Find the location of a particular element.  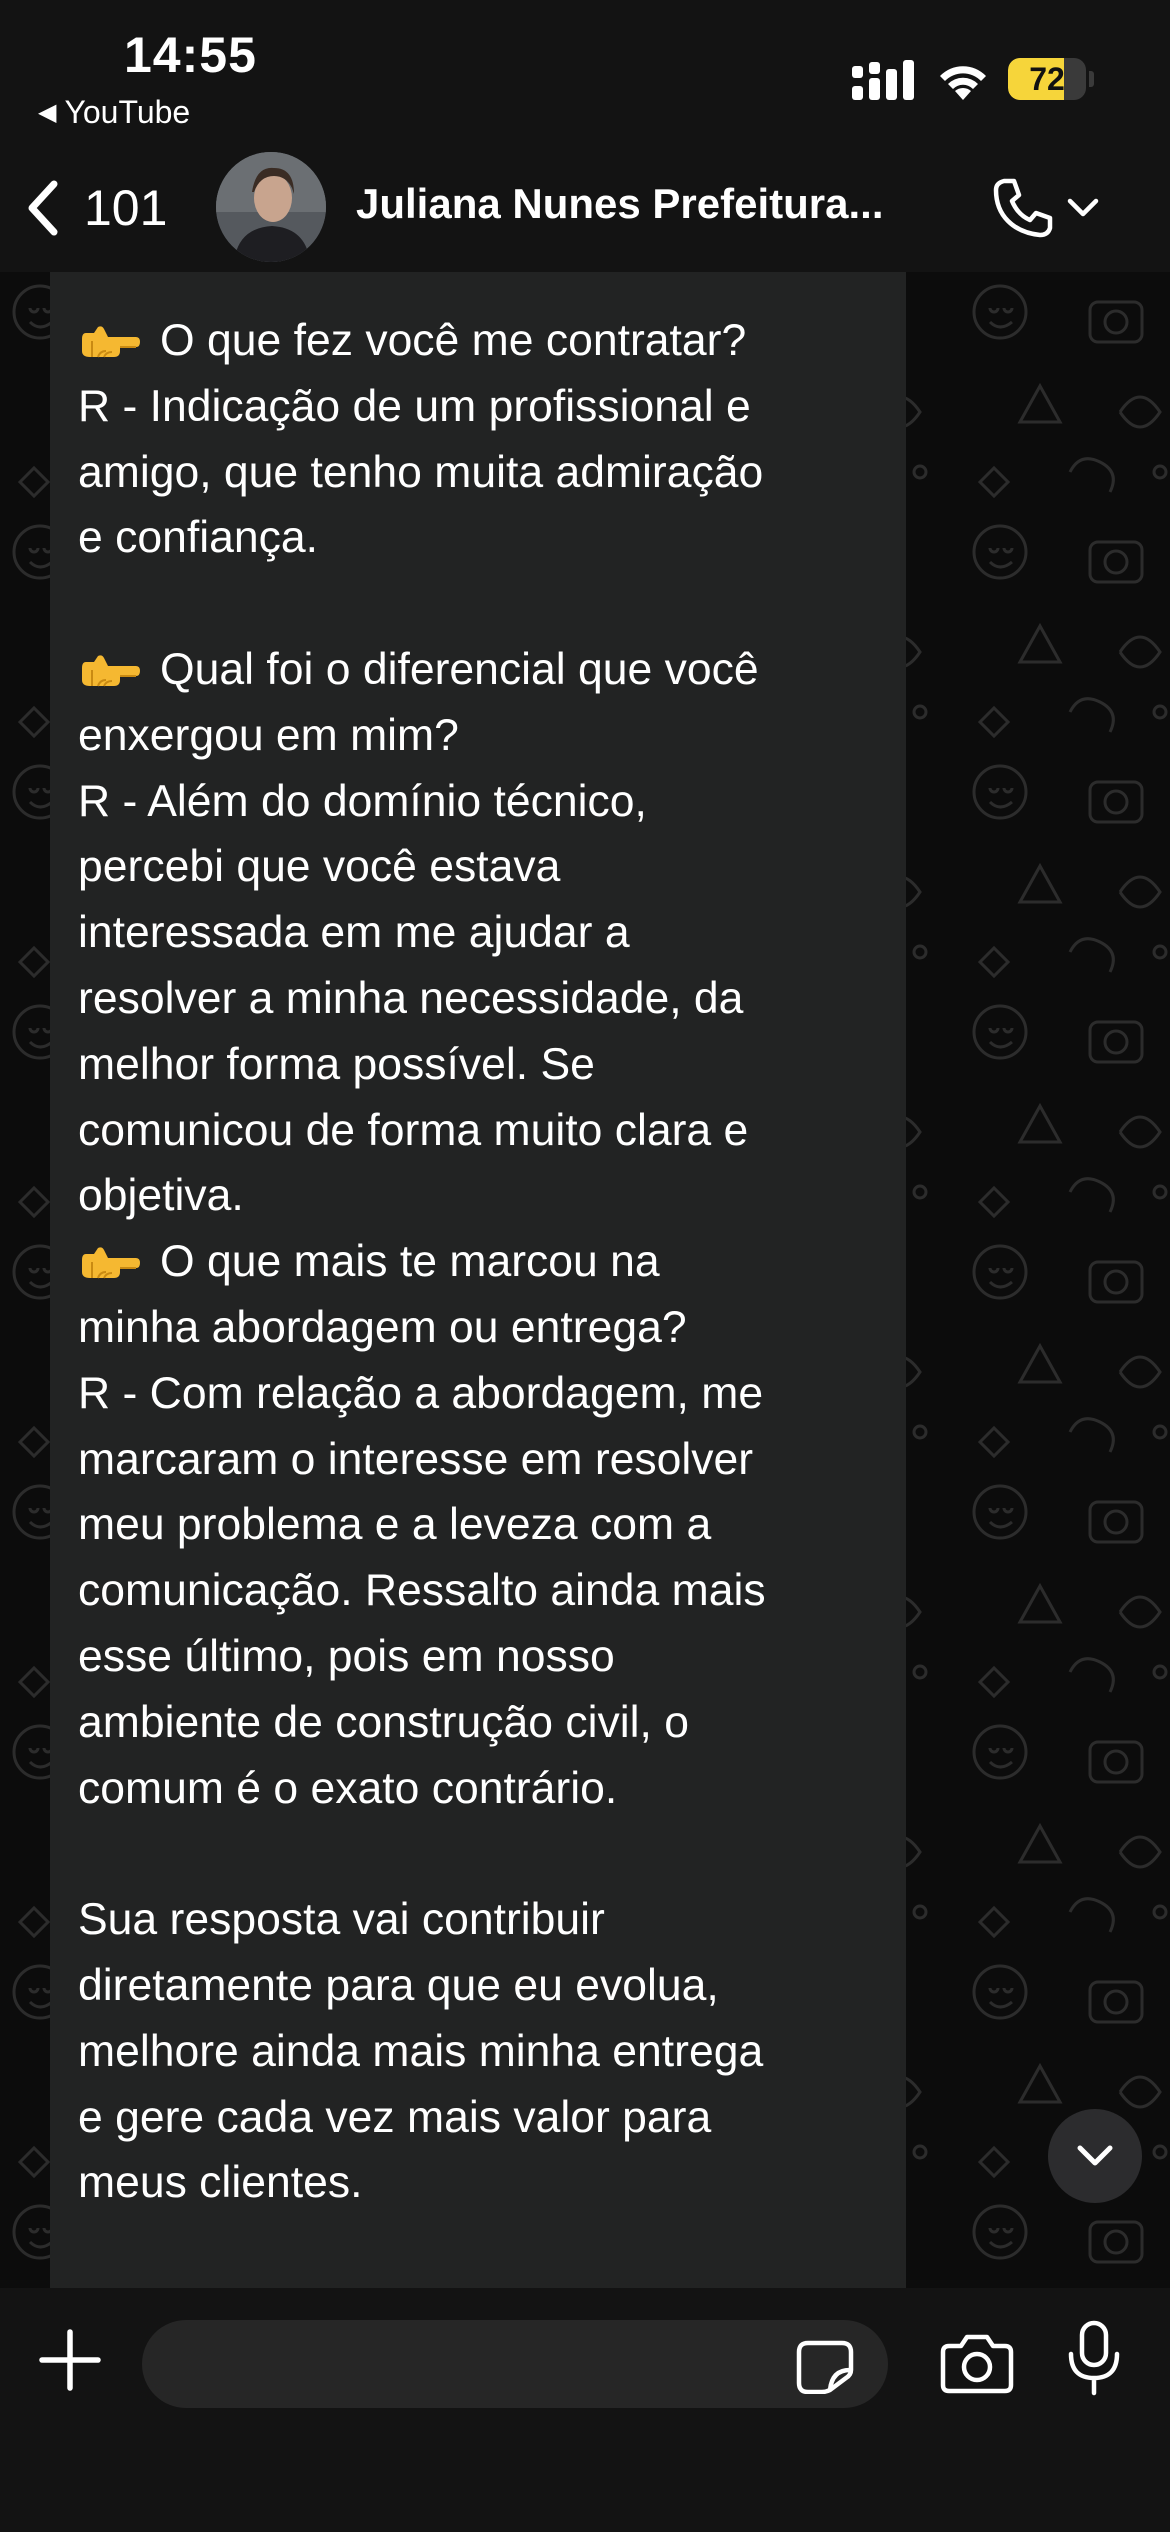

battery-indicator: 72 is located at coordinates (1051, 79).